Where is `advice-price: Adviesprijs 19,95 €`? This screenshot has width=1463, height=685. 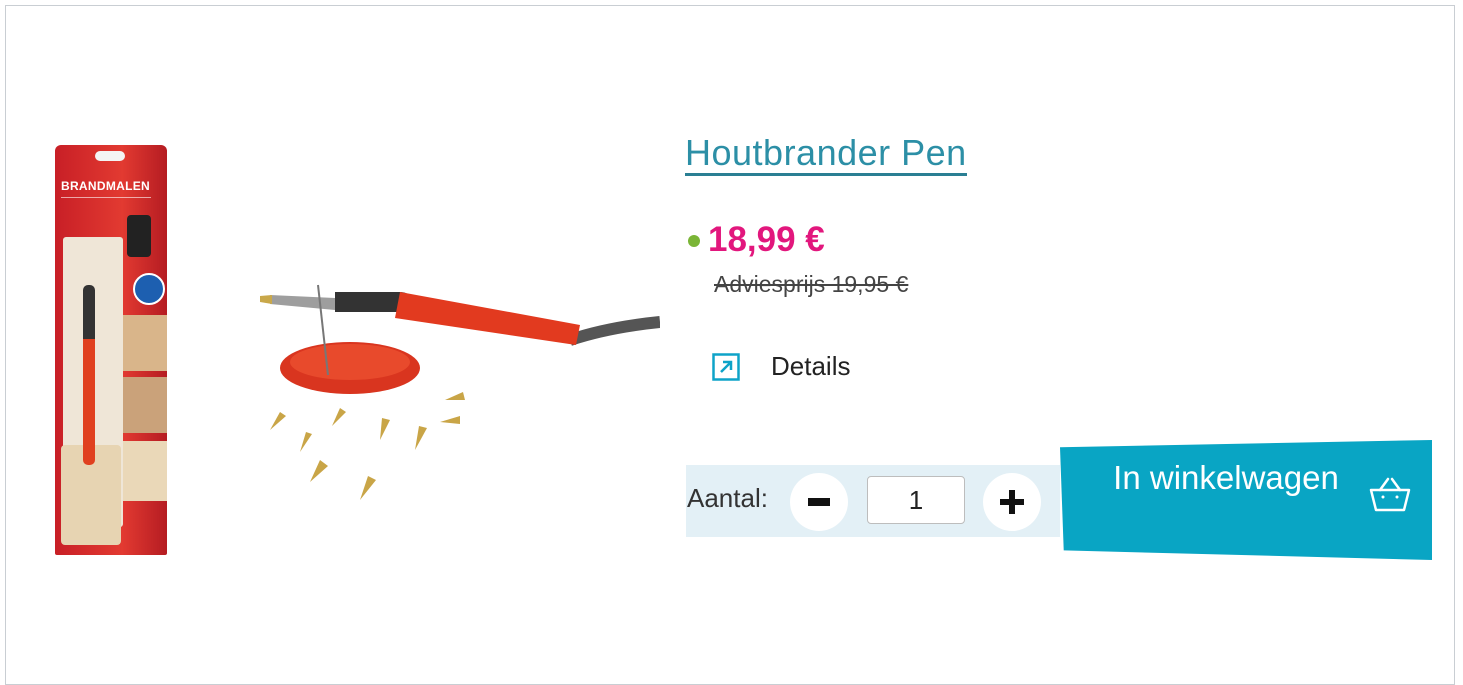 advice-price: Adviesprijs 19,95 € is located at coordinates (811, 284).